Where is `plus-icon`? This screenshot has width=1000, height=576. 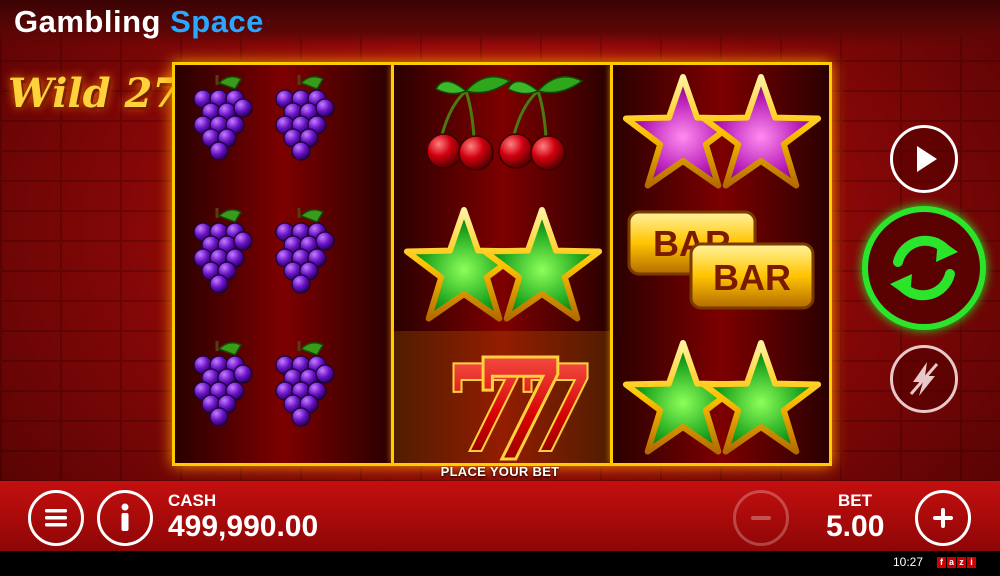 plus-icon is located at coordinates (943, 518).